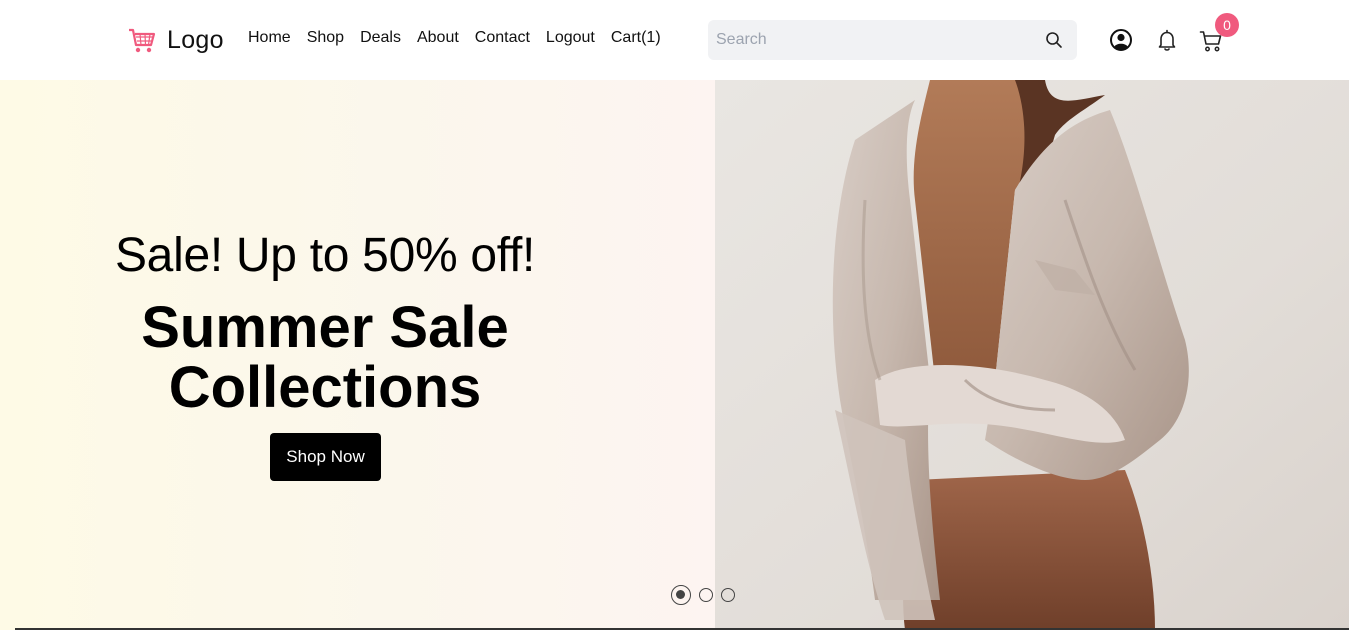 This screenshot has width=1349, height=630. I want to click on nav-cart: Cart(1), so click(636, 38).